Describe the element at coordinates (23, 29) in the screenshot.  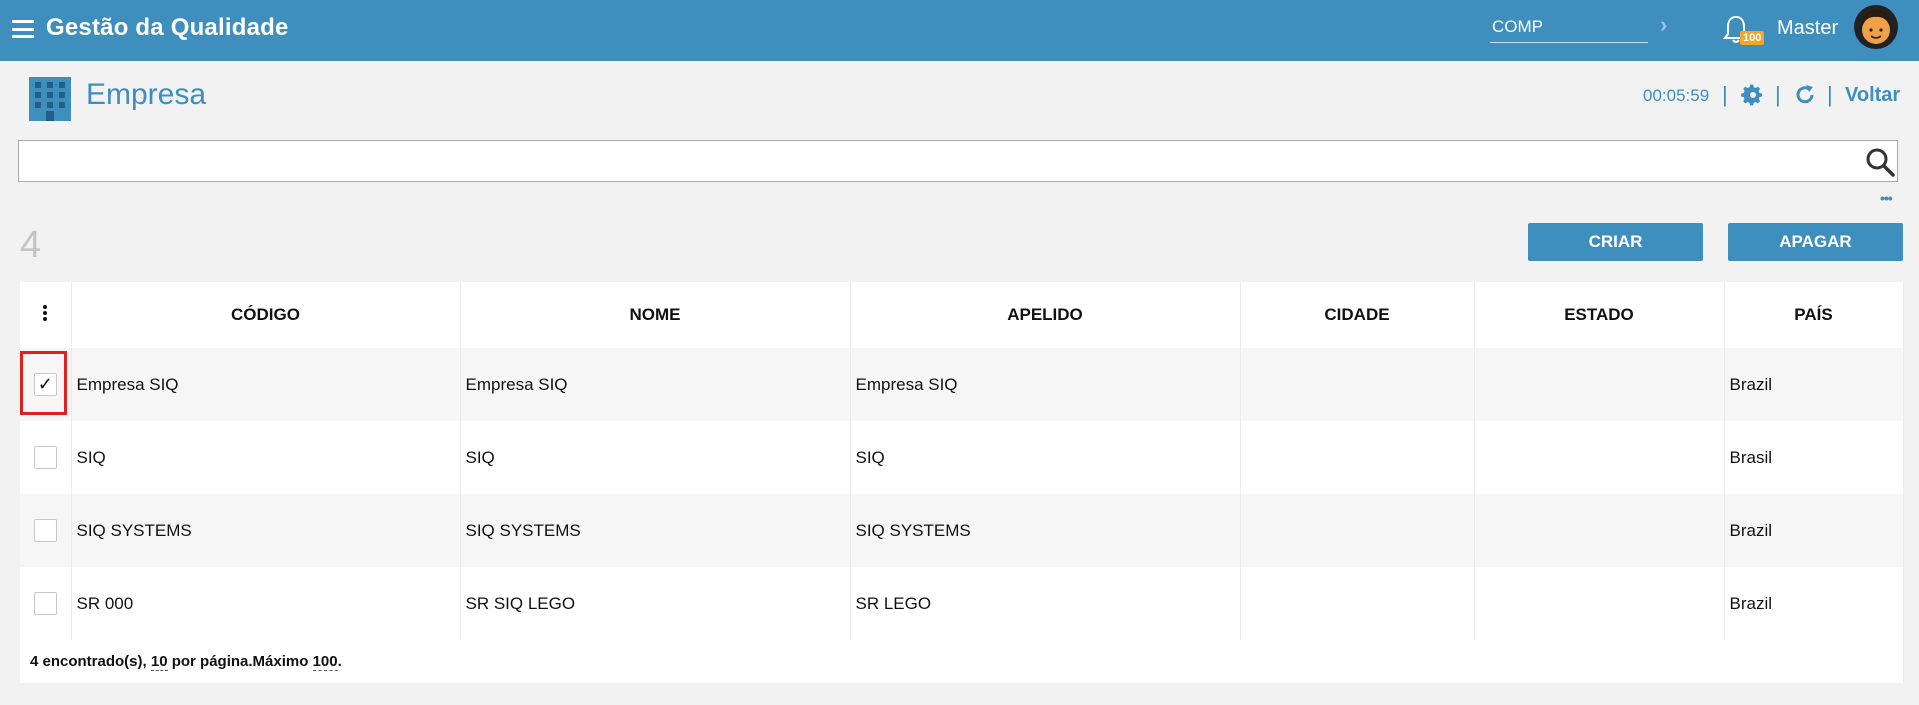
I see `menu-icon` at that location.